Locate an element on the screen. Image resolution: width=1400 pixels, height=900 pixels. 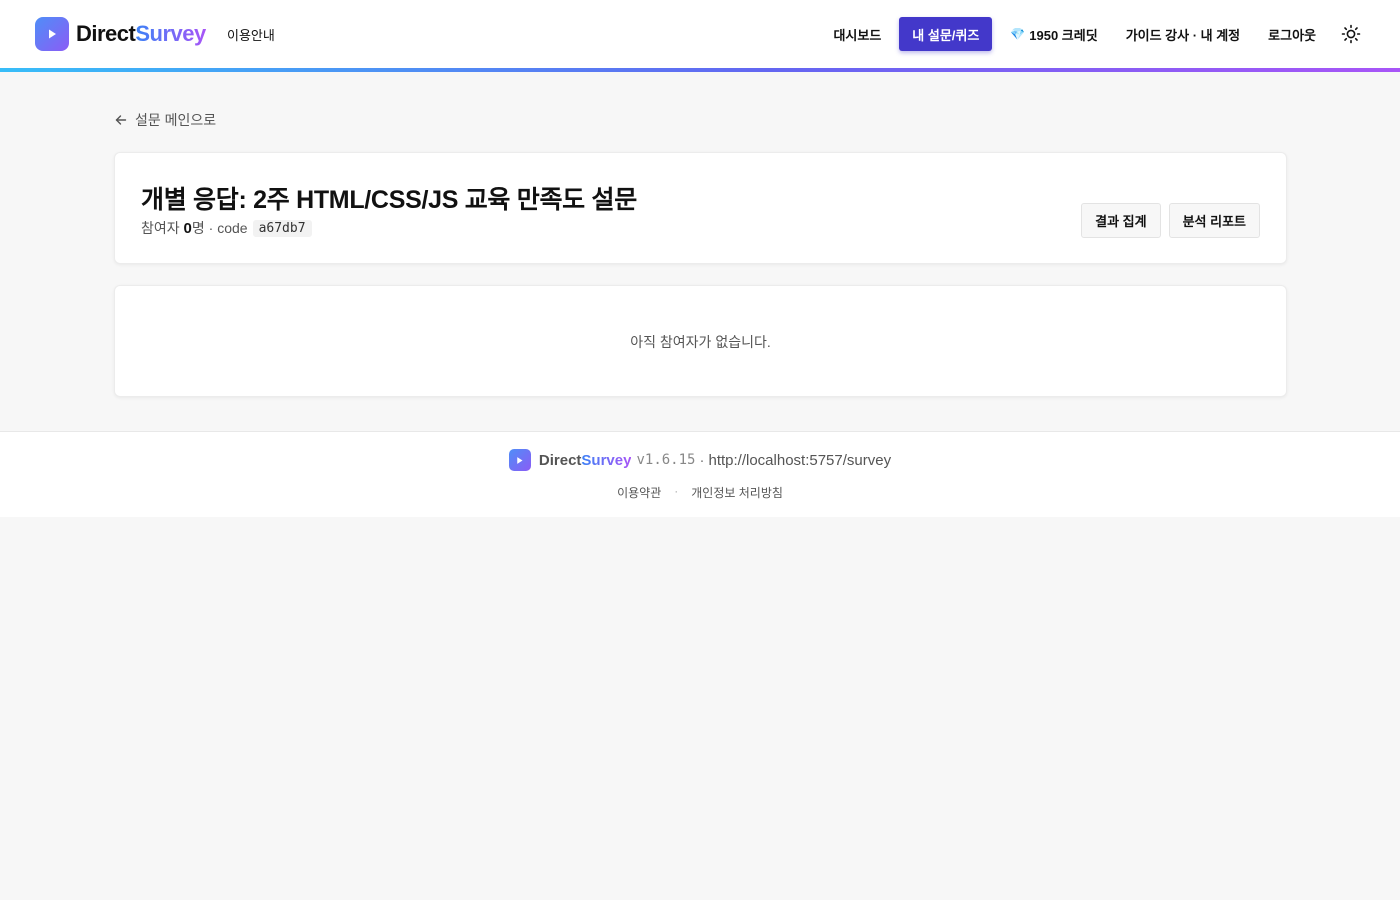
footer-brand-survey: Survey is located at coordinates (606, 460).